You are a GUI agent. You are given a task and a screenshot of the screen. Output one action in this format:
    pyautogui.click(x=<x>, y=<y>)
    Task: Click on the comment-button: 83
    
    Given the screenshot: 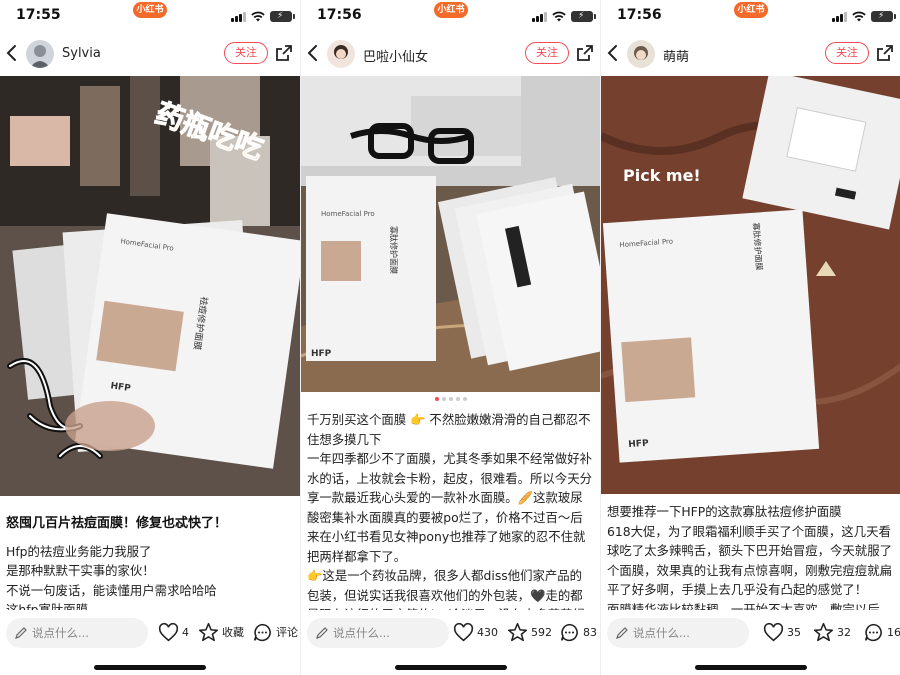 What is the action you would take?
    pyautogui.click(x=578, y=632)
    